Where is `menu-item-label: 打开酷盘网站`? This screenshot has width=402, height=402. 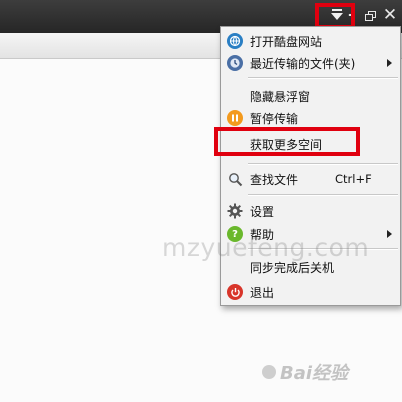
menu-item-label: 打开酷盘网站 is located at coordinates (286, 41).